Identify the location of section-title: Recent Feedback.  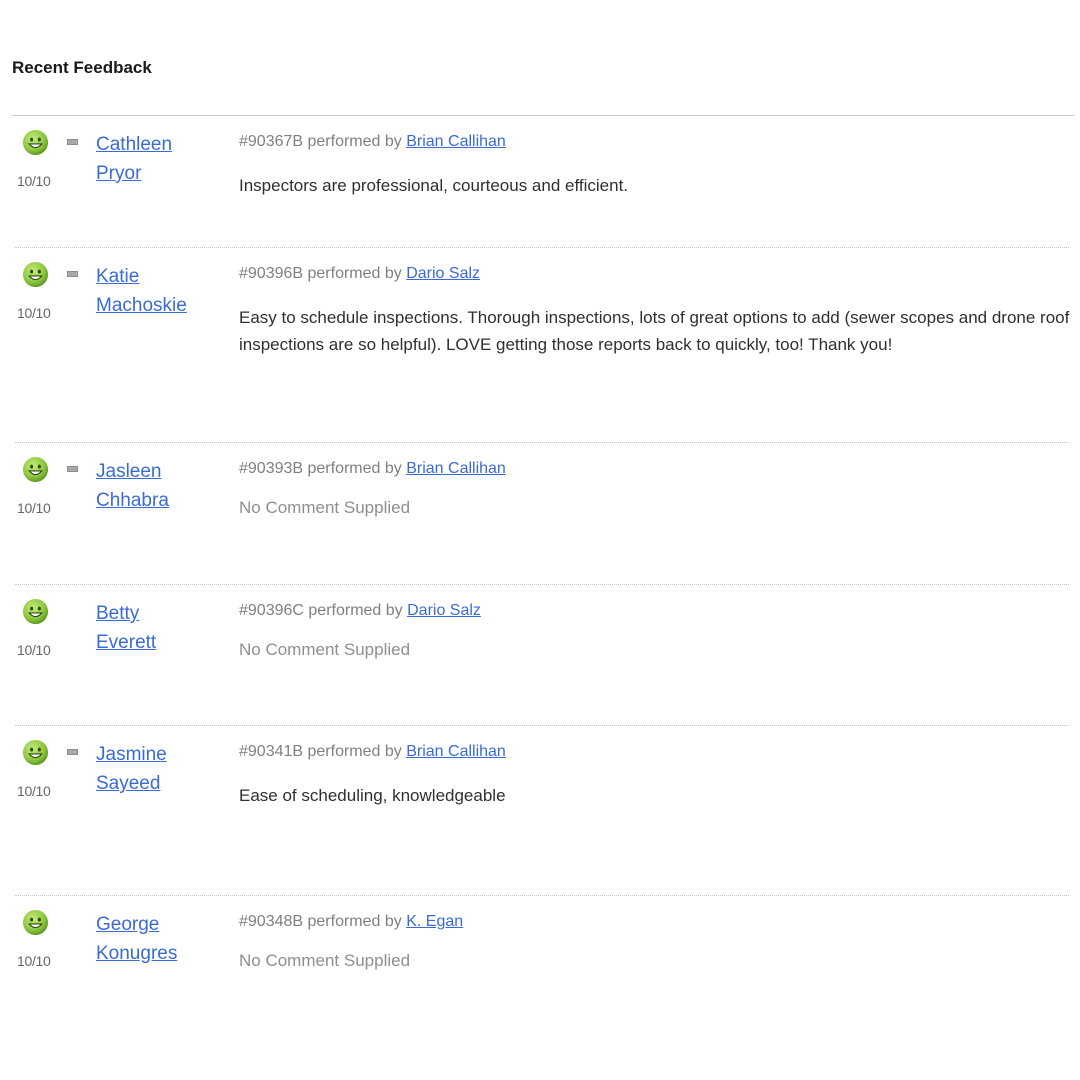
(82, 67).